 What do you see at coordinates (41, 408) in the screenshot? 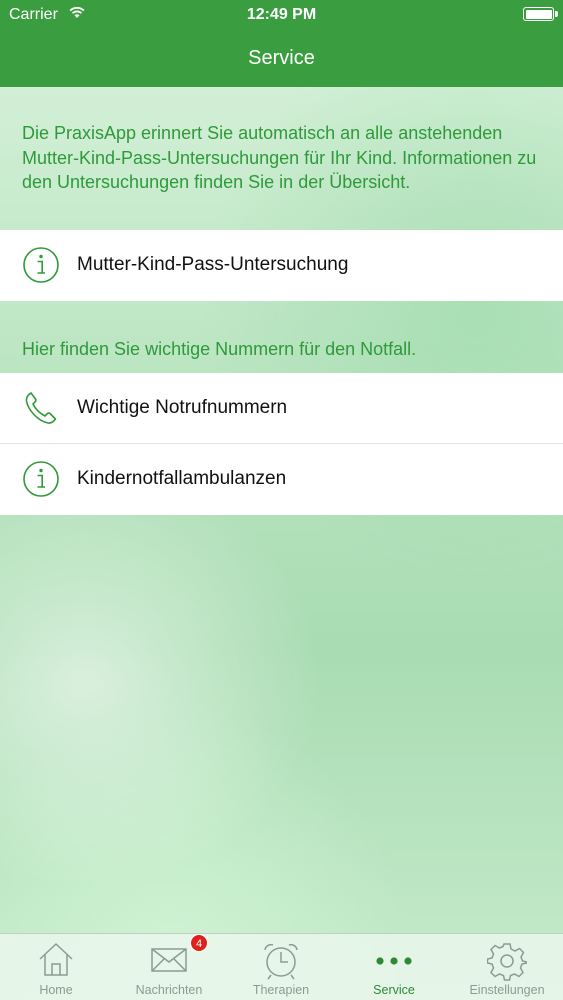
I see `phone-icon` at bounding box center [41, 408].